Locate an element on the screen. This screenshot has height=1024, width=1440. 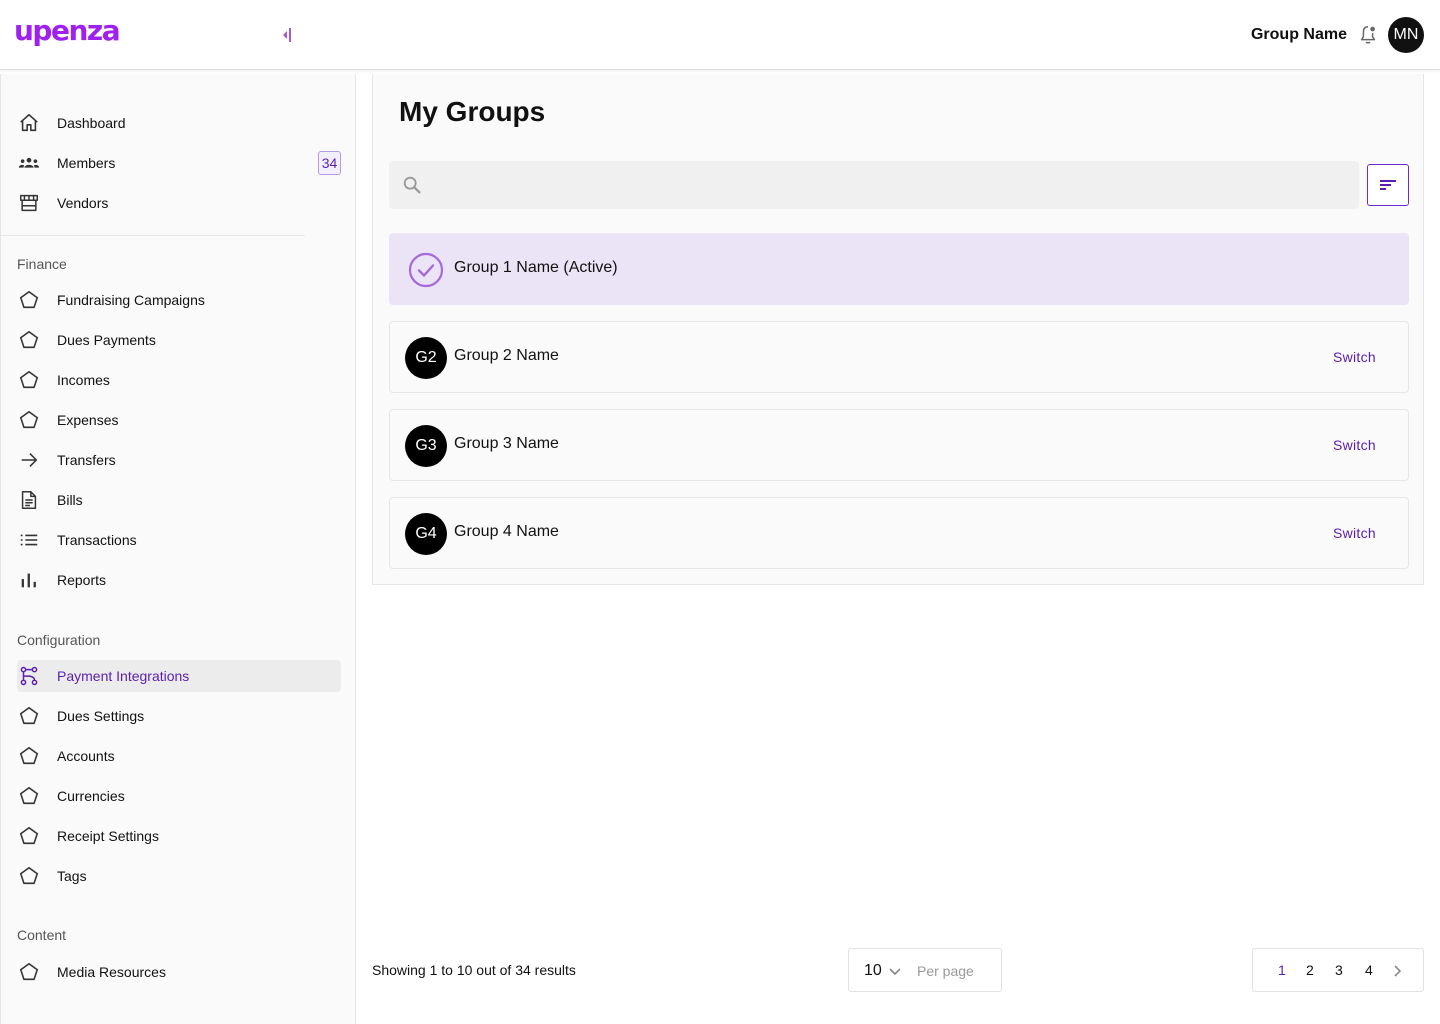
sidebar-item-label: Dashboard is located at coordinates (91, 123).